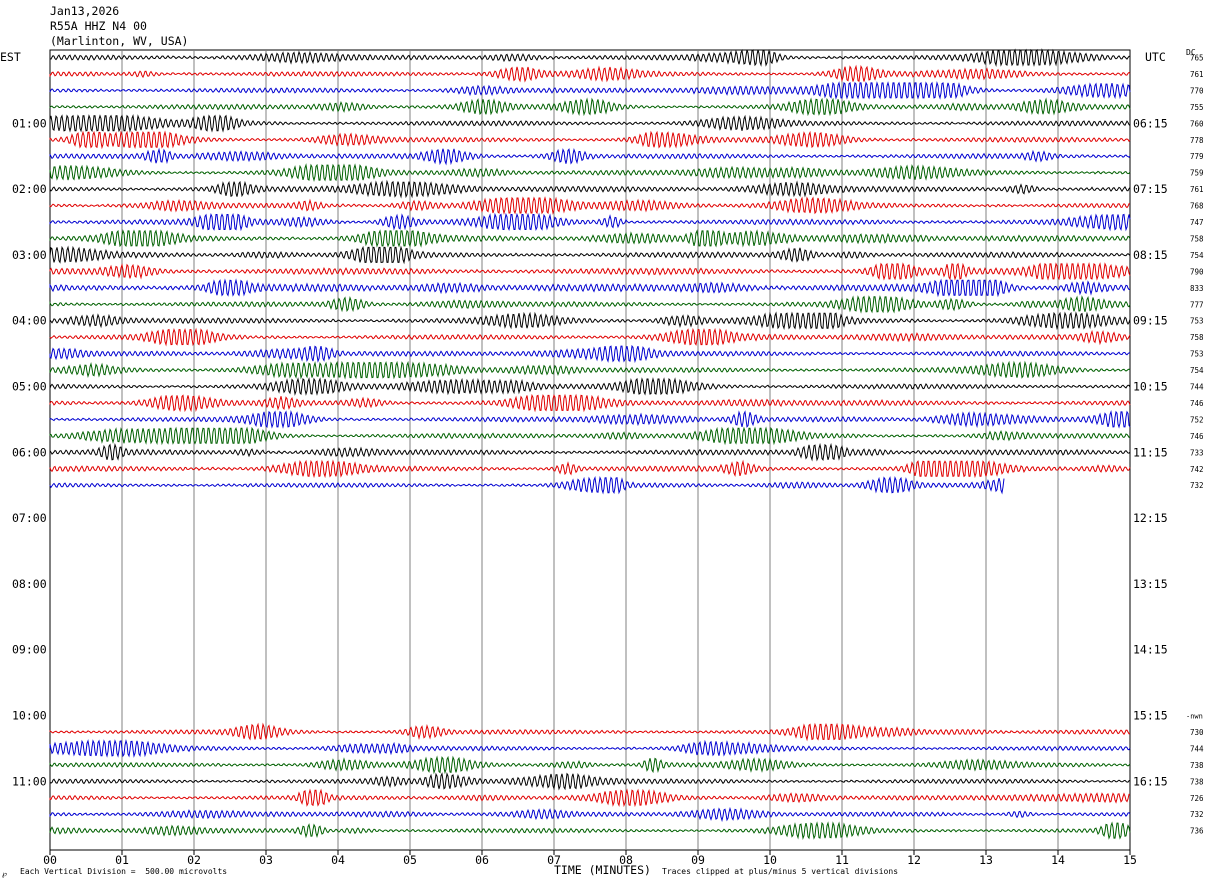 The height and width of the screenshot is (886, 1210). What do you see at coordinates (1197, 58) in the screenshot?
I see `dc-offset-label: 765` at bounding box center [1197, 58].